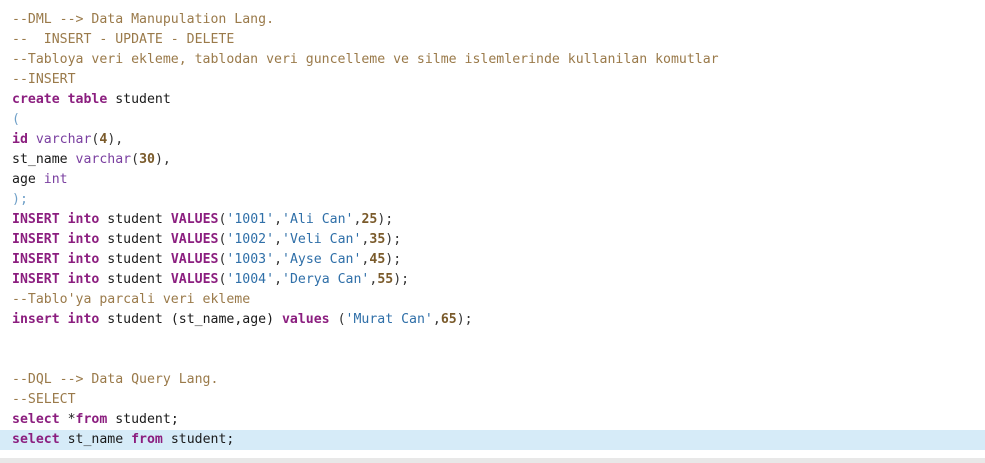  Describe the element at coordinates (250, 279) in the screenshot. I see `code-token: '1004'` at that location.